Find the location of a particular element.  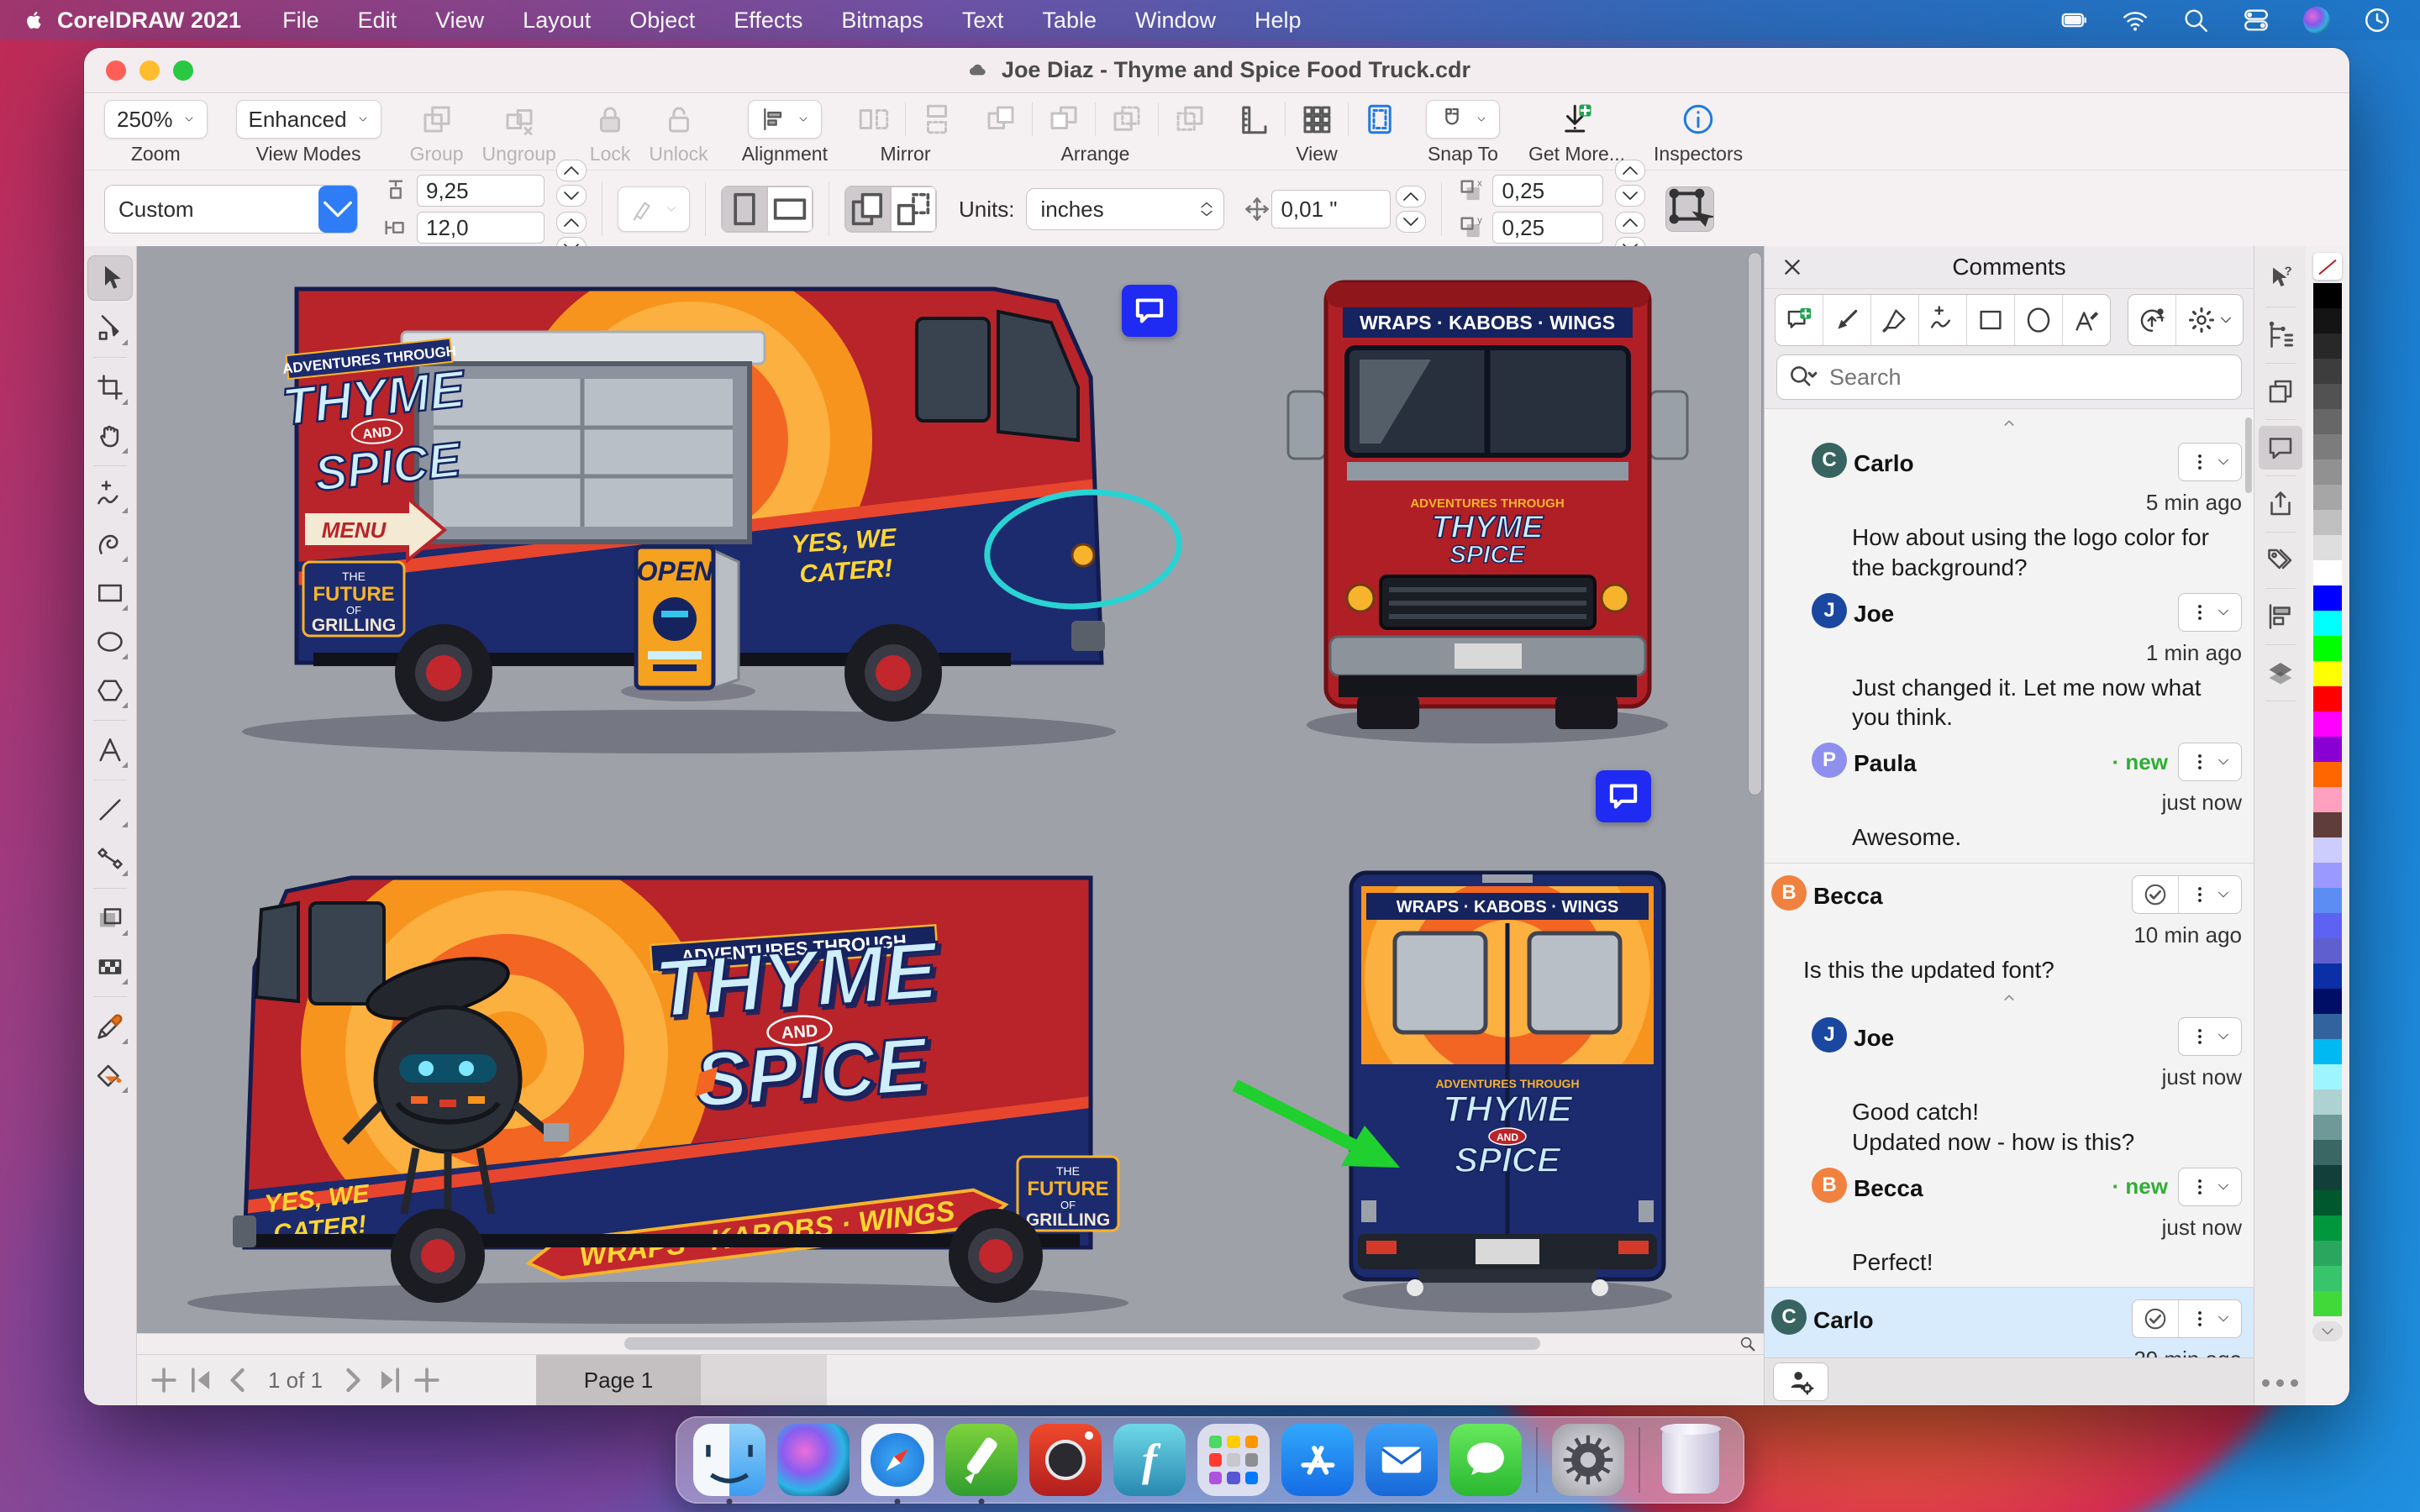

last-page-button is located at coordinates (390, 1380).